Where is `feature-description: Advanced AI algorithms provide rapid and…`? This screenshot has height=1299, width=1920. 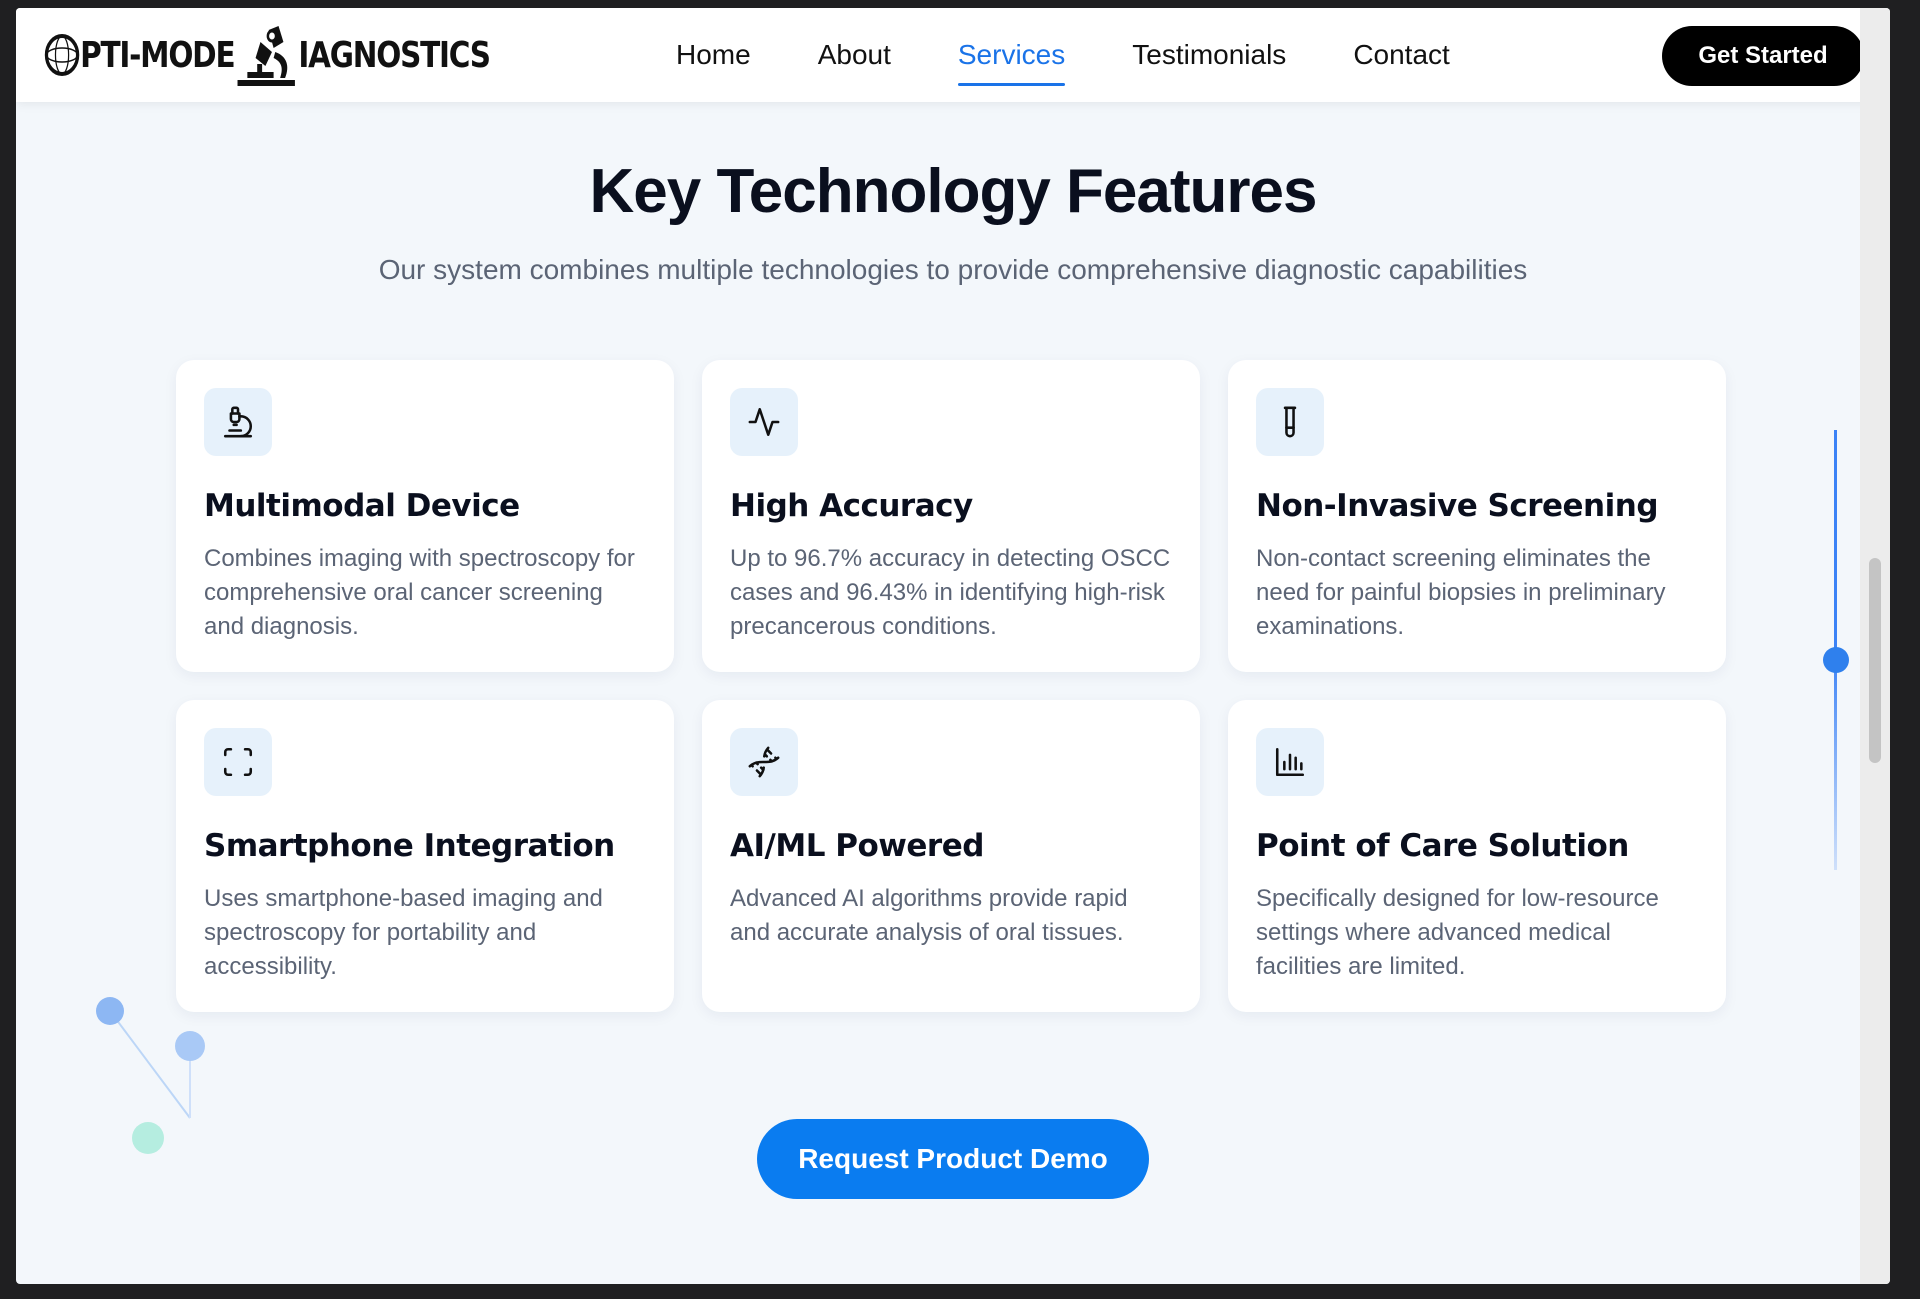 feature-description: Advanced AI algorithms provide rapid and… is located at coordinates (929, 915).